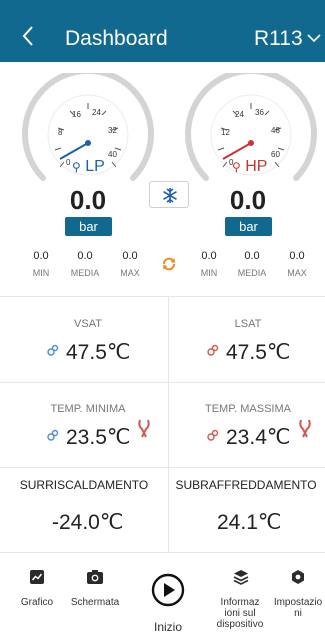 The height and width of the screenshot is (643, 325). I want to click on hp-tick-36: 36, so click(259, 112).